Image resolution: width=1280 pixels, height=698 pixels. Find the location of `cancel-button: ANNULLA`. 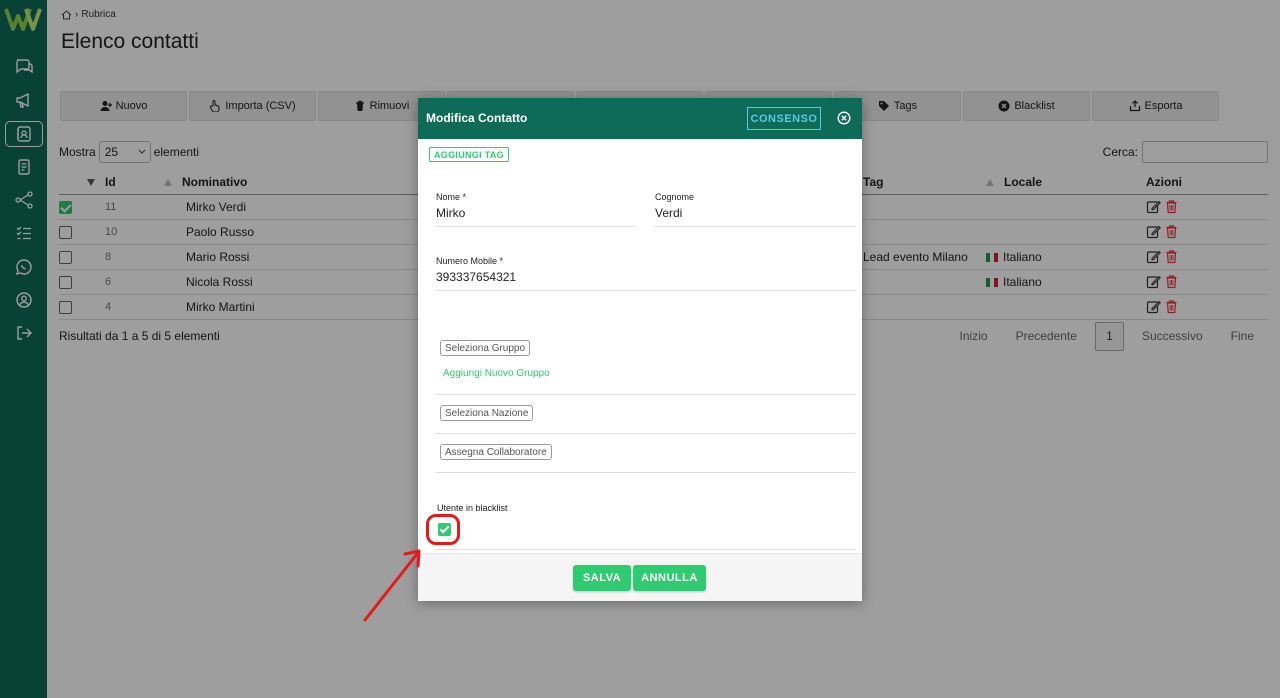

cancel-button: ANNULLA is located at coordinates (669, 578).